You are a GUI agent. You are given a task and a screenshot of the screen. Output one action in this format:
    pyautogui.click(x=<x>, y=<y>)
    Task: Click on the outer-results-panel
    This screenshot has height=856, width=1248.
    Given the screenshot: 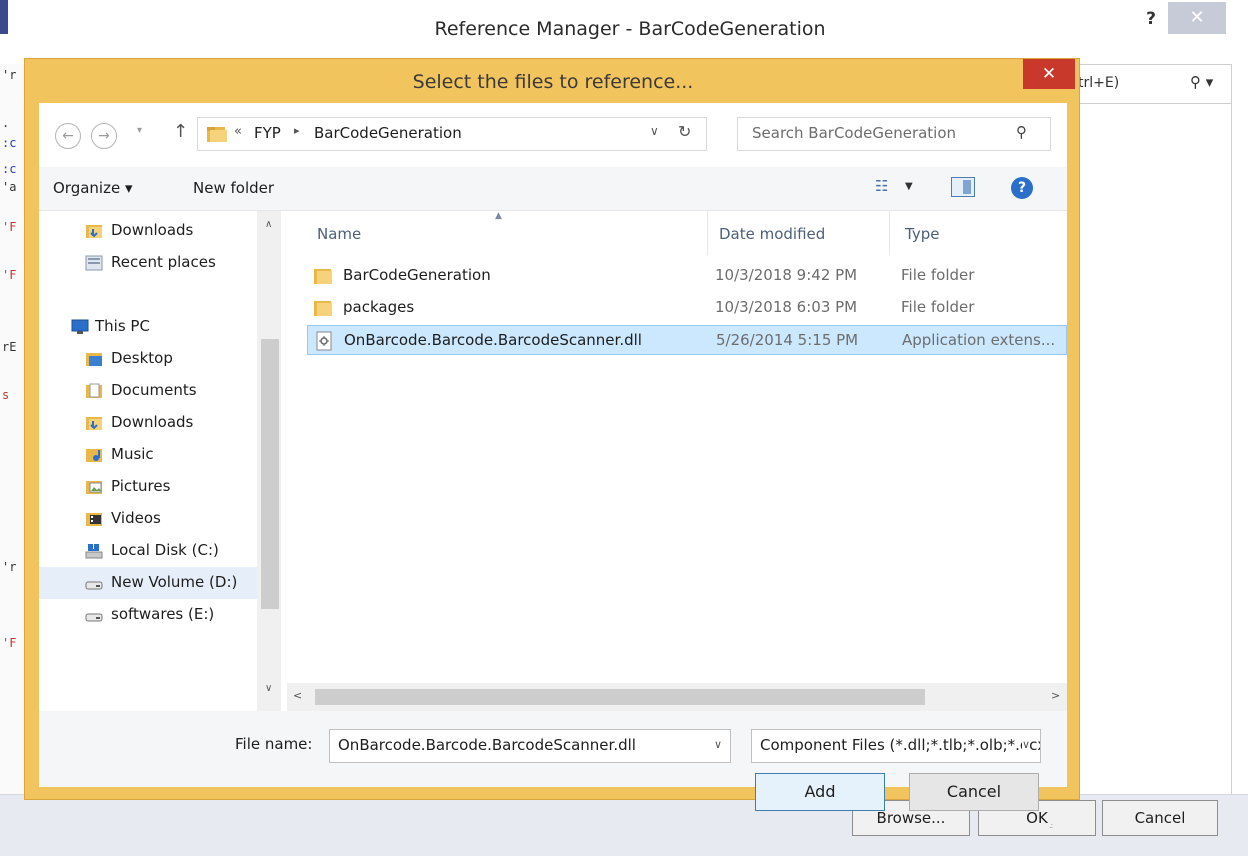 What is the action you would take?
    pyautogui.click(x=1151, y=449)
    